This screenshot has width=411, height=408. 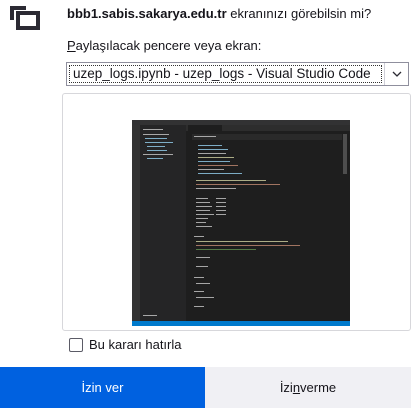 I want to click on screen-share-icon, so click(x=25, y=18).